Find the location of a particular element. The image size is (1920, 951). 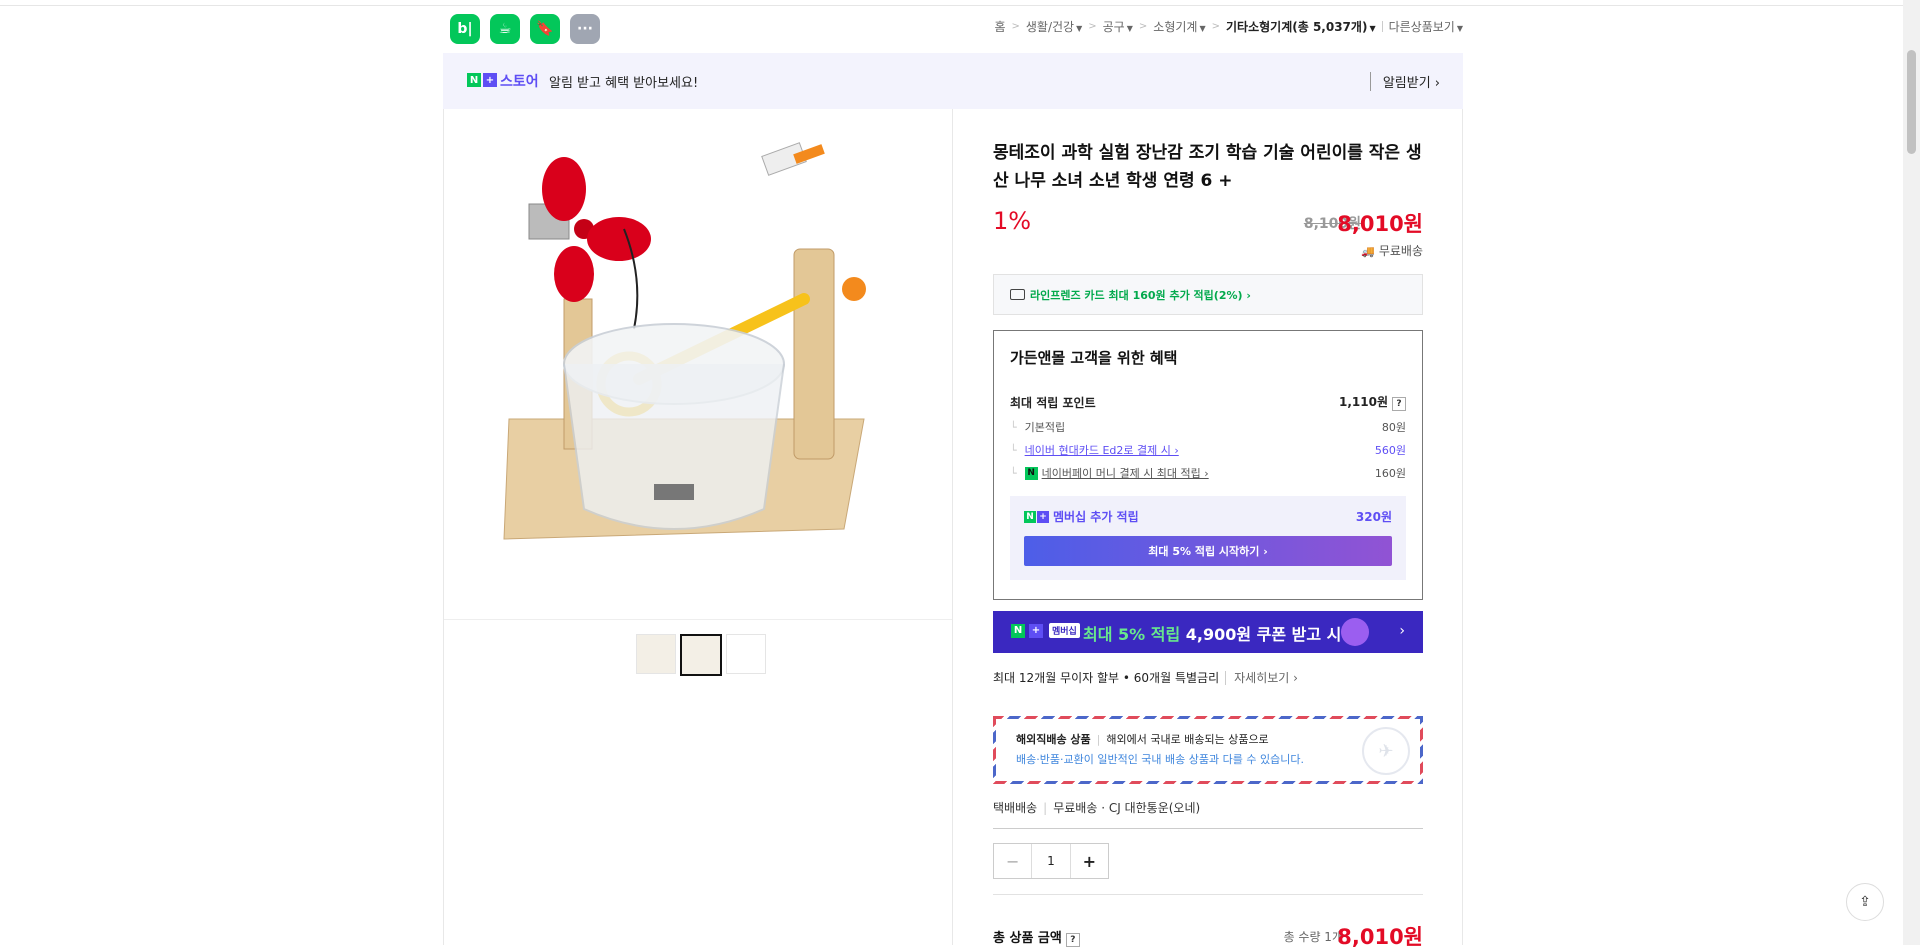

store-label: 스토어 is located at coordinates (519, 82).